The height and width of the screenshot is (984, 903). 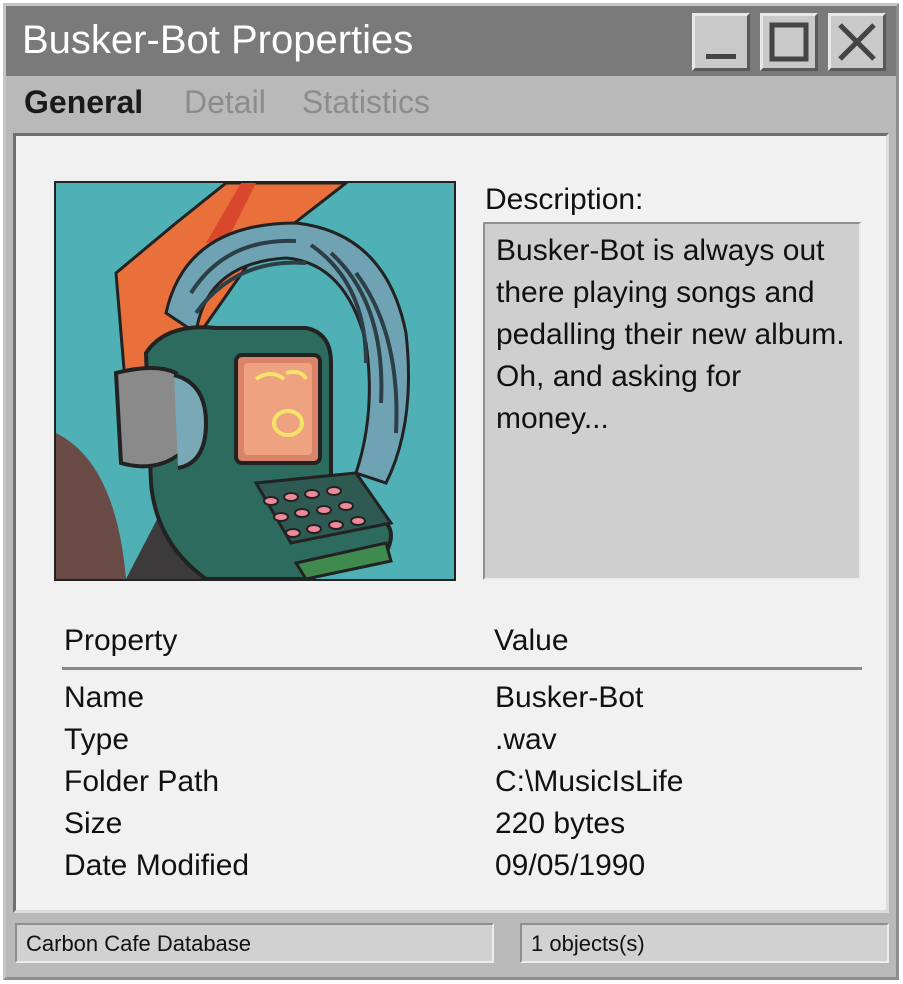 I want to click on close-button, so click(x=857, y=42).